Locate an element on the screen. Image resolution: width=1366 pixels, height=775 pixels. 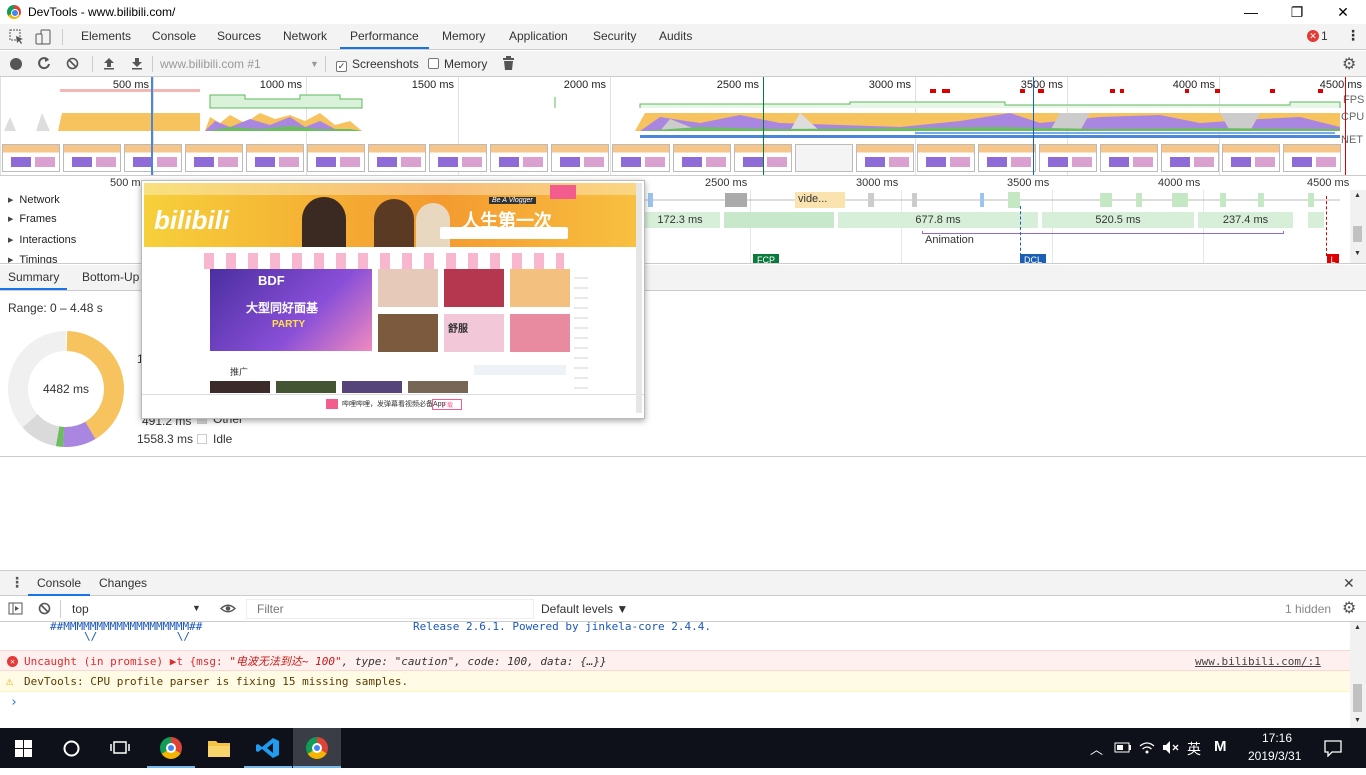
ime-mode-indicator: M is located at coordinates (1220, 746).